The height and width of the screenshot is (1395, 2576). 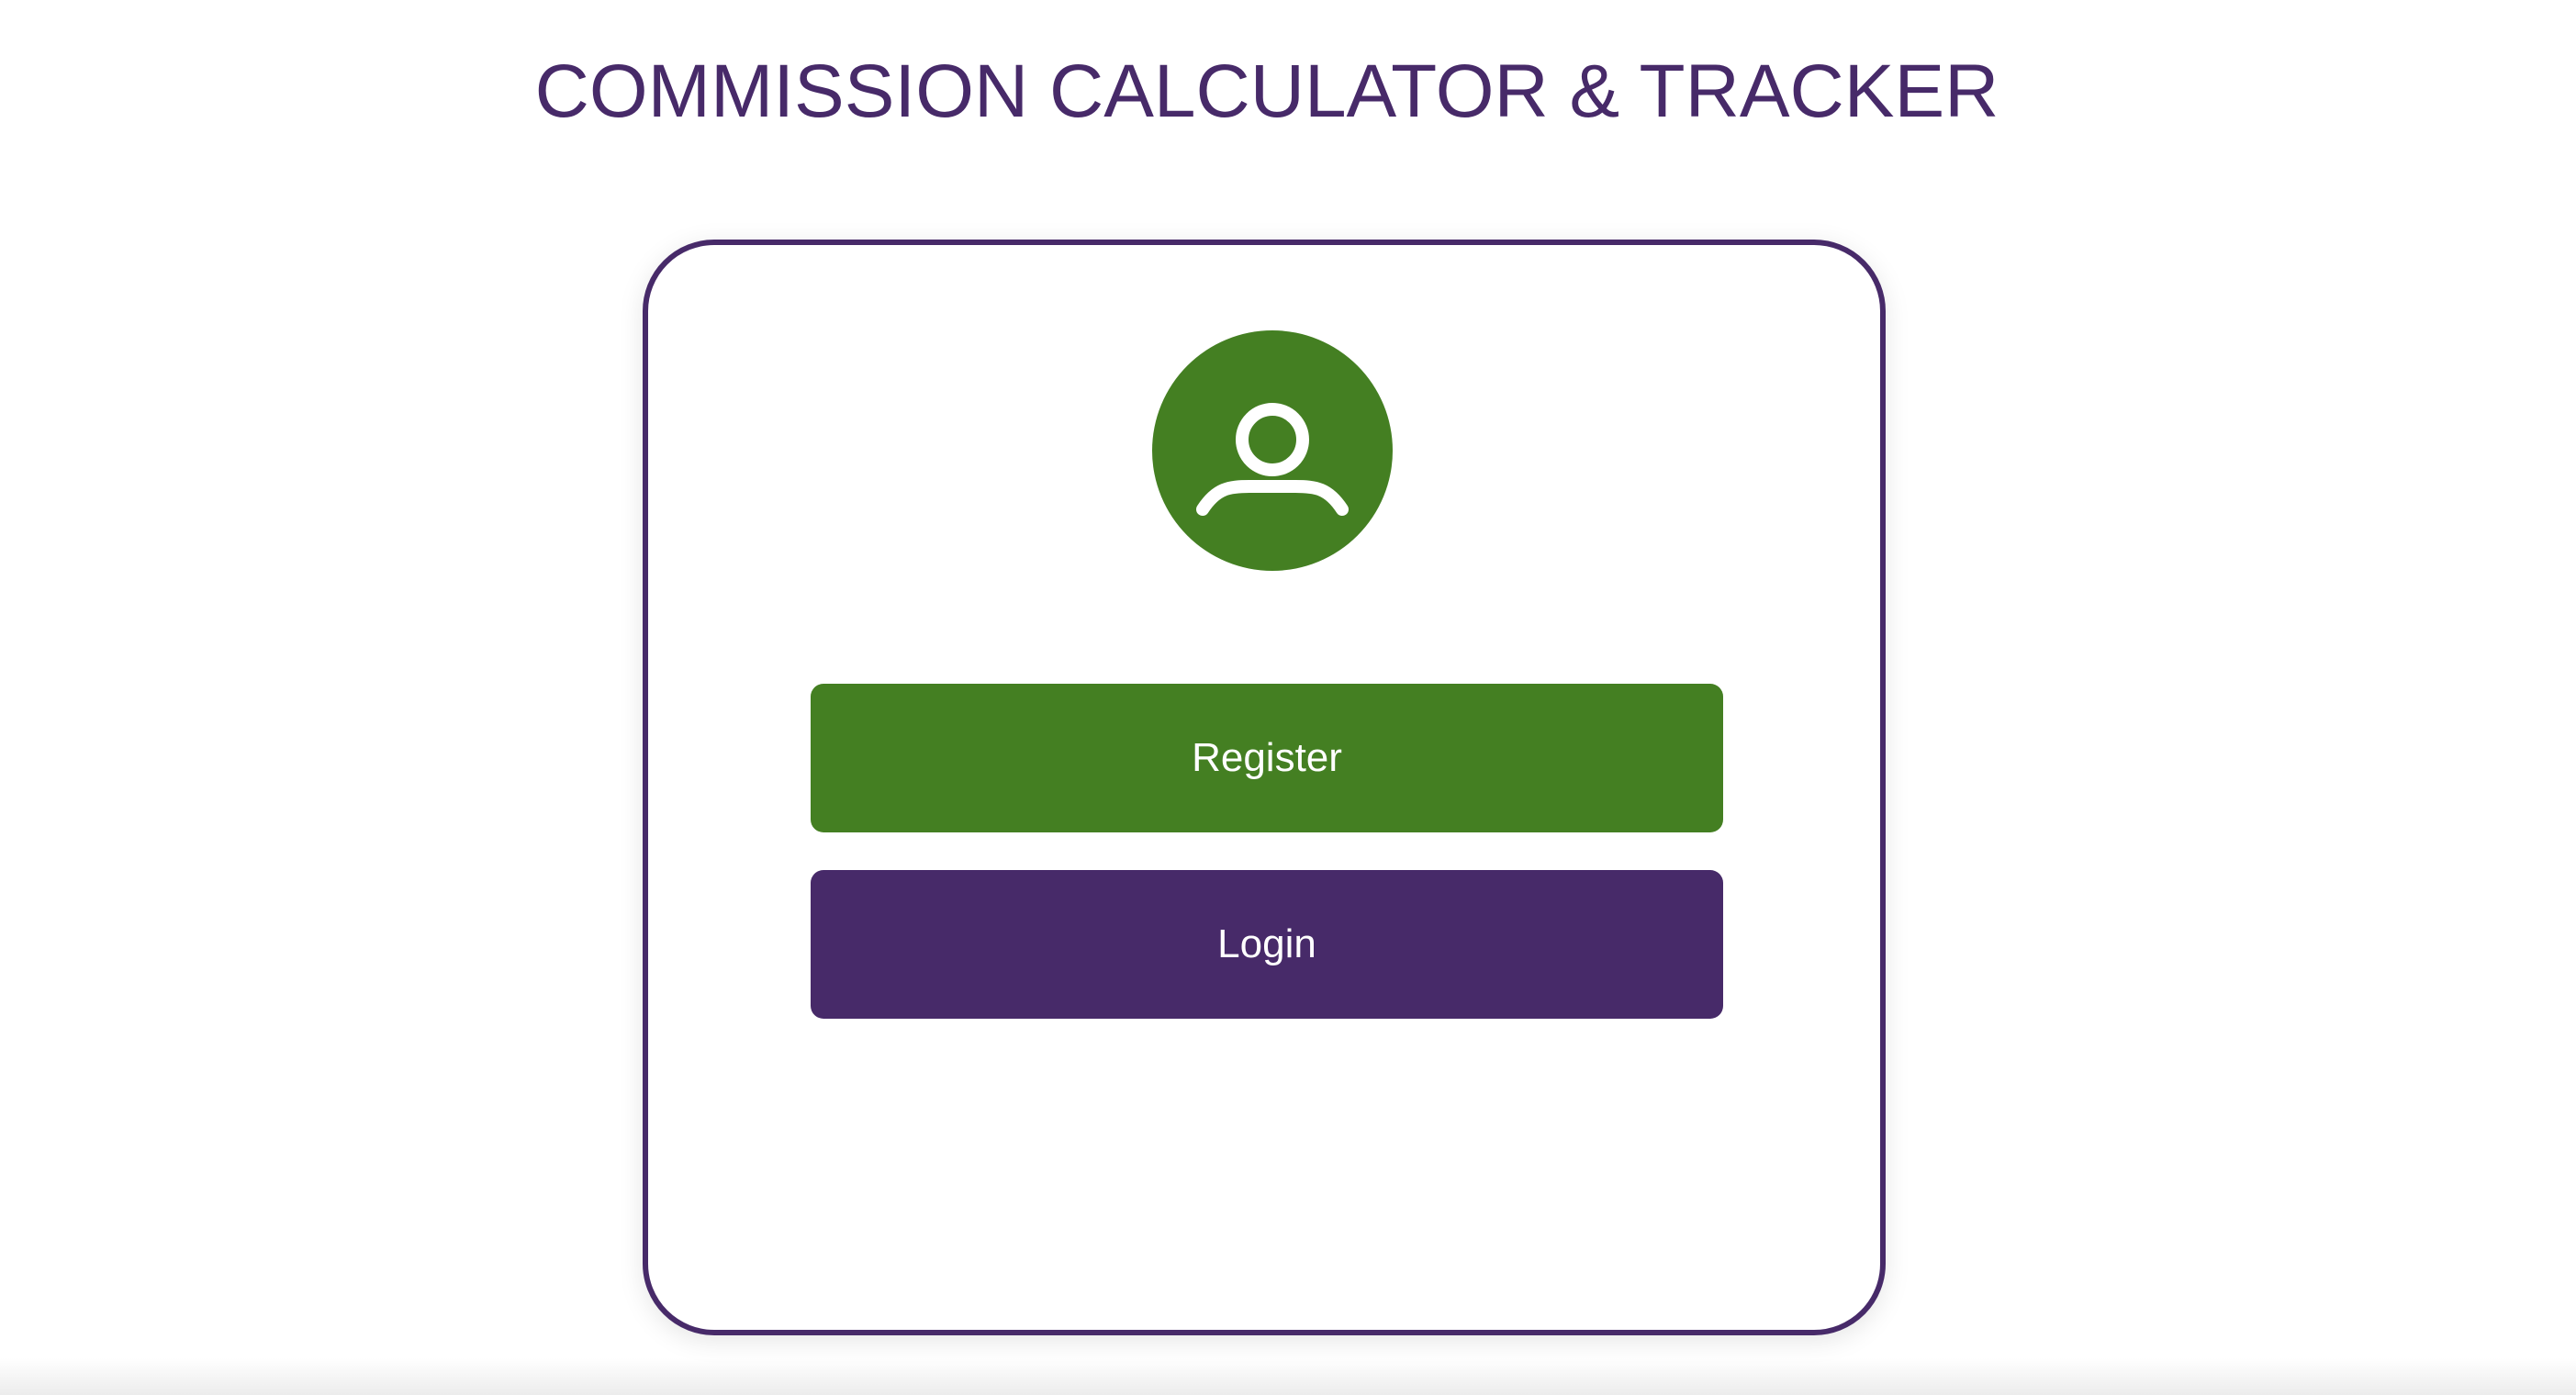 I want to click on user-icon, so click(x=1272, y=460).